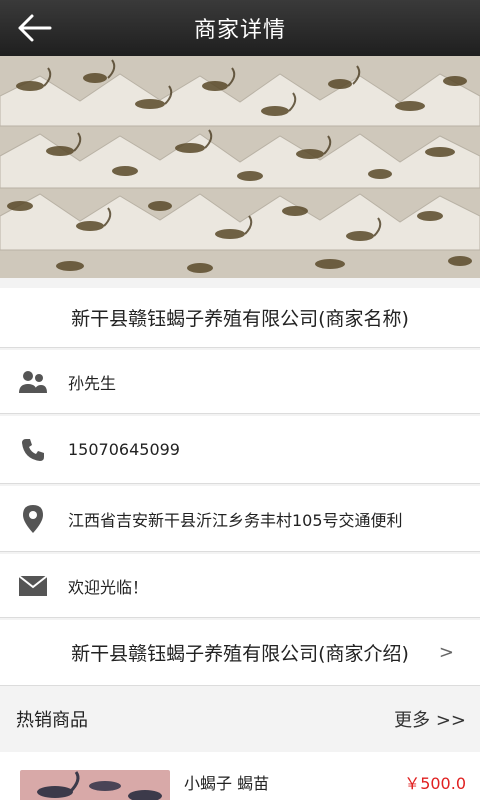 The image size is (480, 800). I want to click on message-row: 欢迎光临！, so click(240, 586).